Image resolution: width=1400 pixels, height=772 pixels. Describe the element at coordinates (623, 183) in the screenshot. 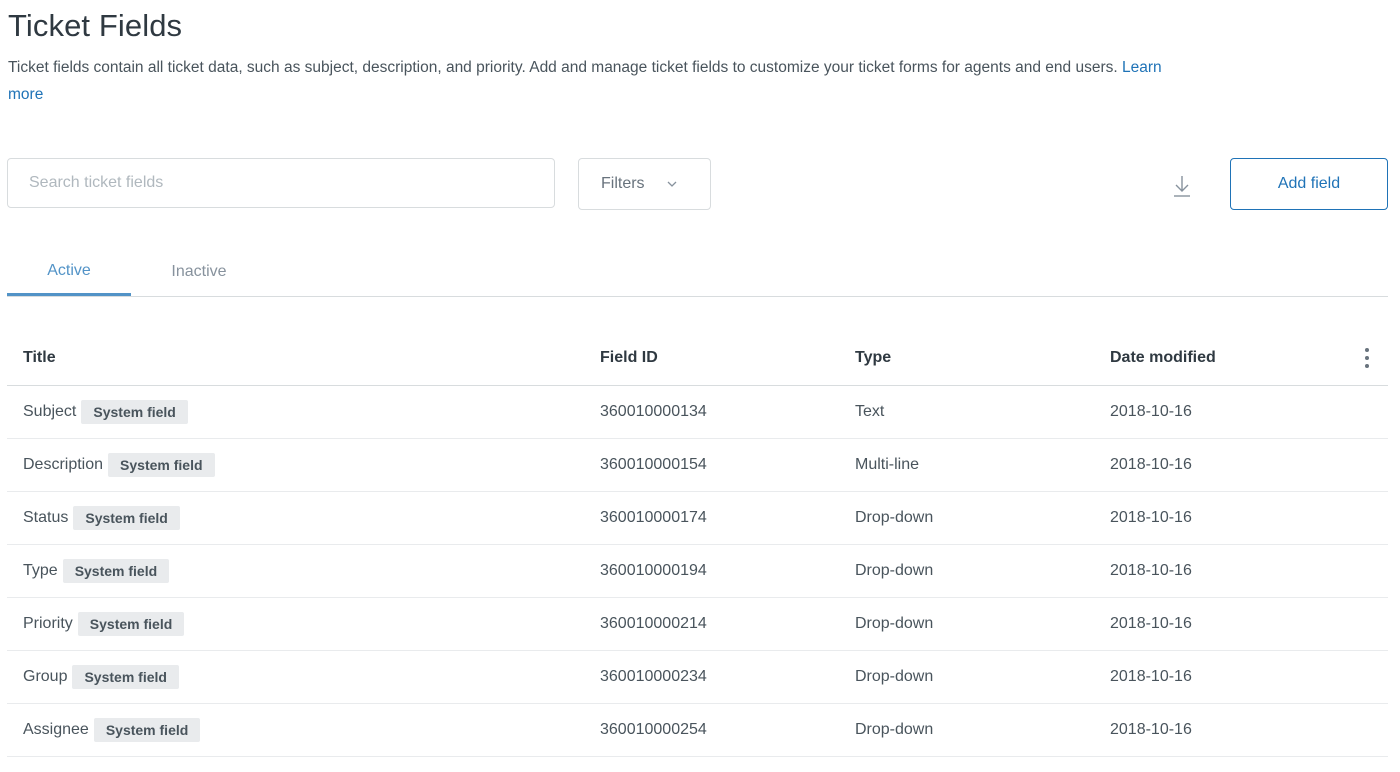

I see `filters-label: Filters` at that location.